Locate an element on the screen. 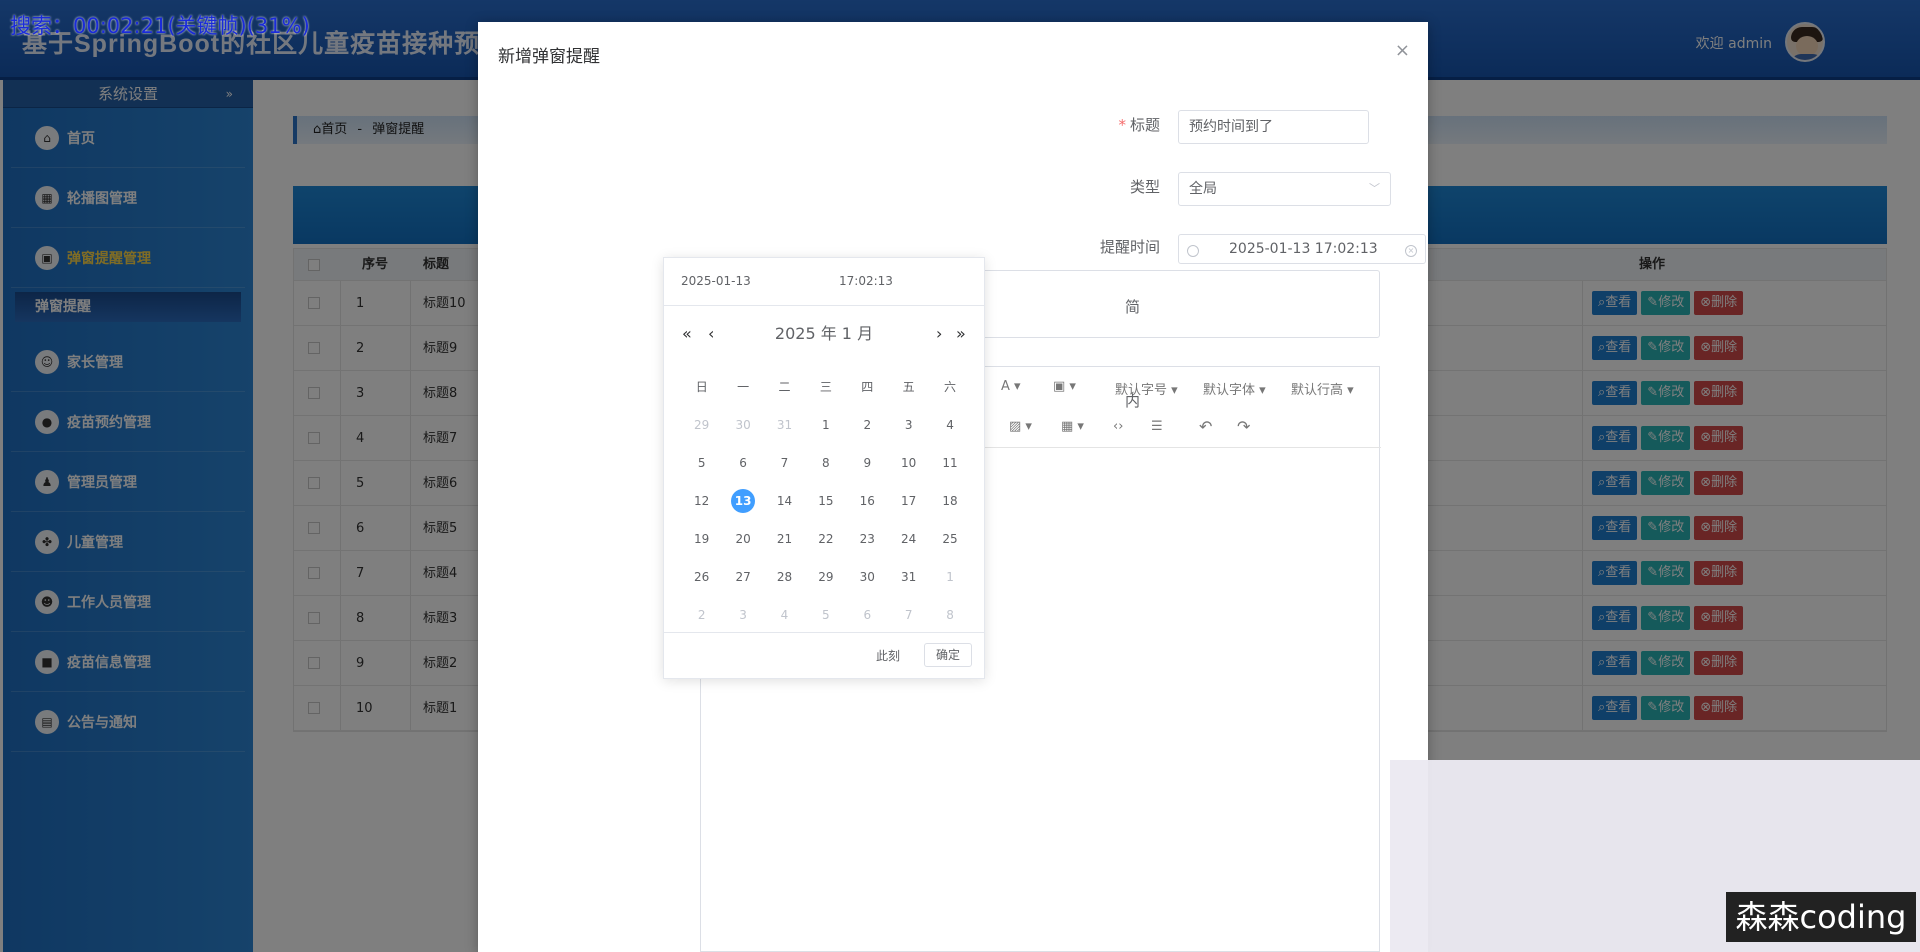 Image resolution: width=1920 pixels, height=952 pixels. calendar-day: 11 is located at coordinates (949, 463).